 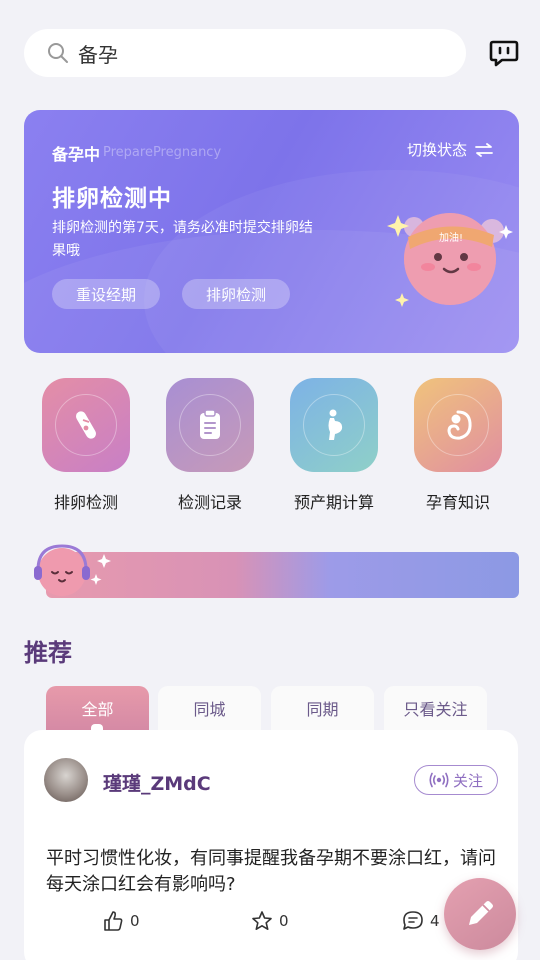 What do you see at coordinates (245, 53) in the screenshot?
I see `search-bar: 备孕` at bounding box center [245, 53].